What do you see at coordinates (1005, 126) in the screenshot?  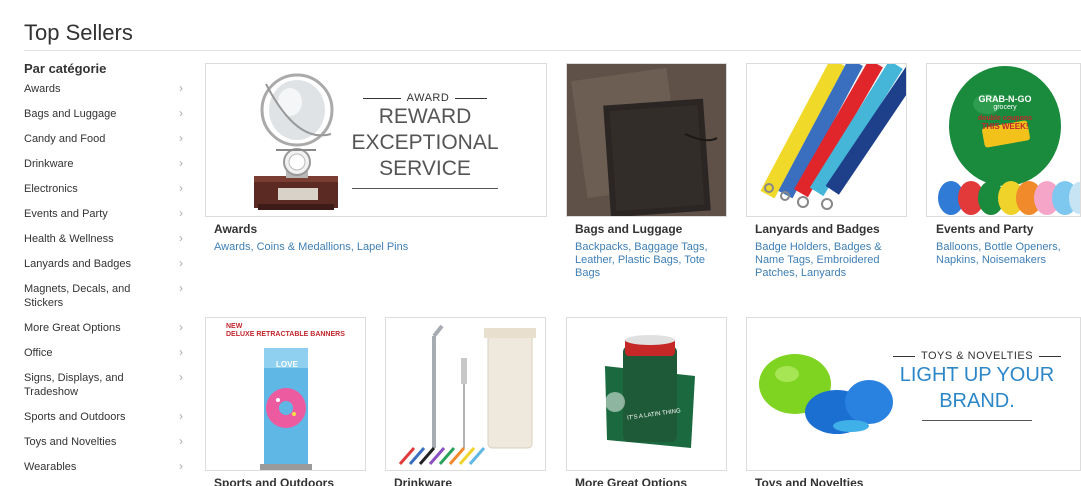 I see `balloon-week: THIS WEEK!` at bounding box center [1005, 126].